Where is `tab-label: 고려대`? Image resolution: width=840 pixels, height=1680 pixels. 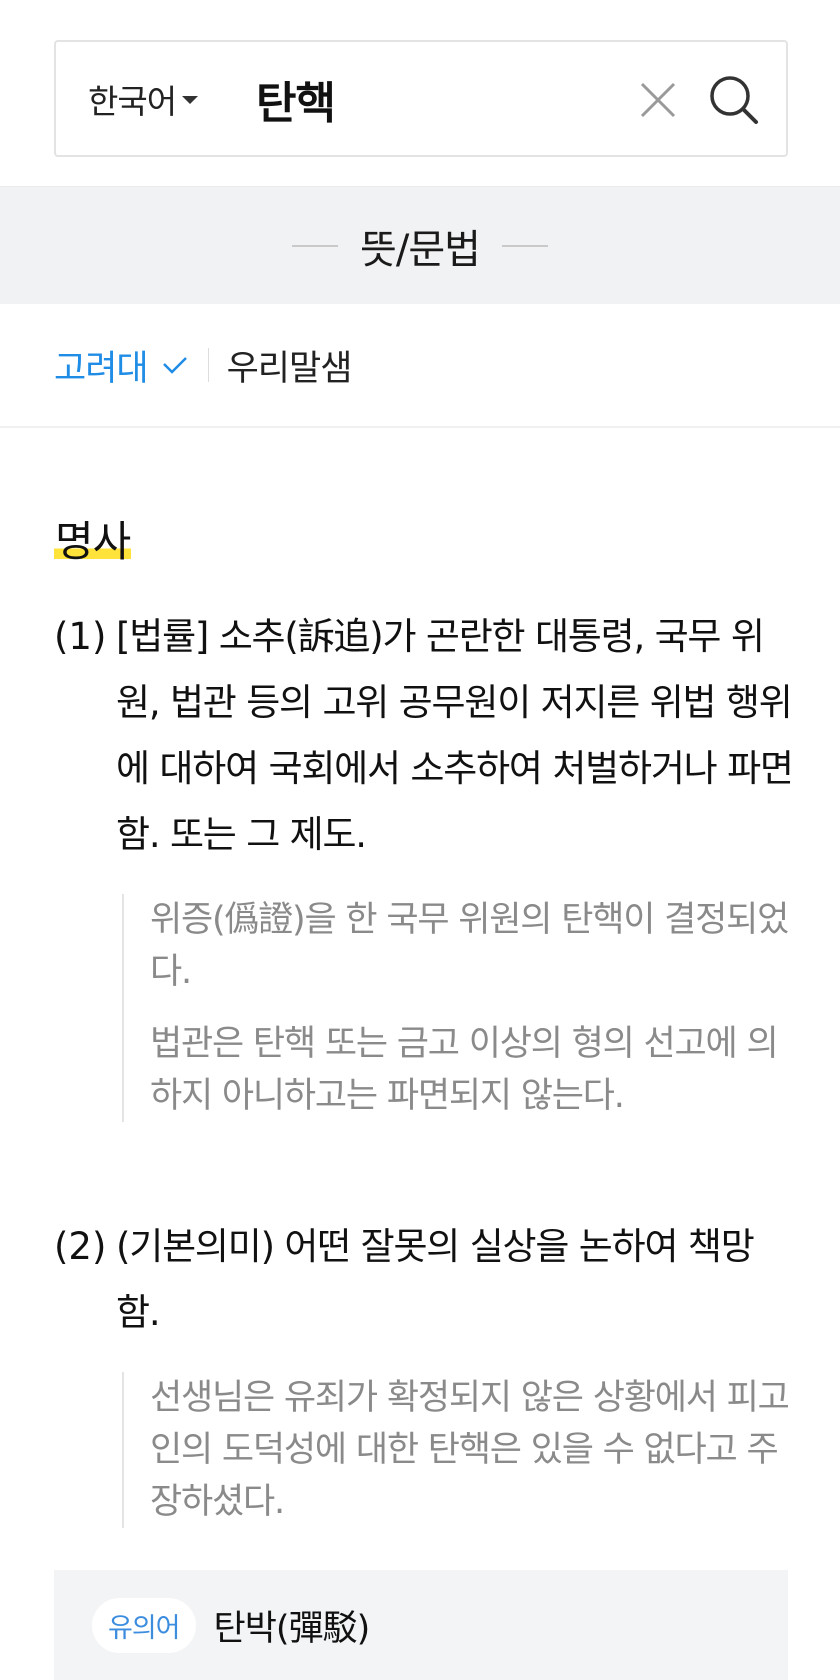 tab-label: 고려대 is located at coordinates (101, 368).